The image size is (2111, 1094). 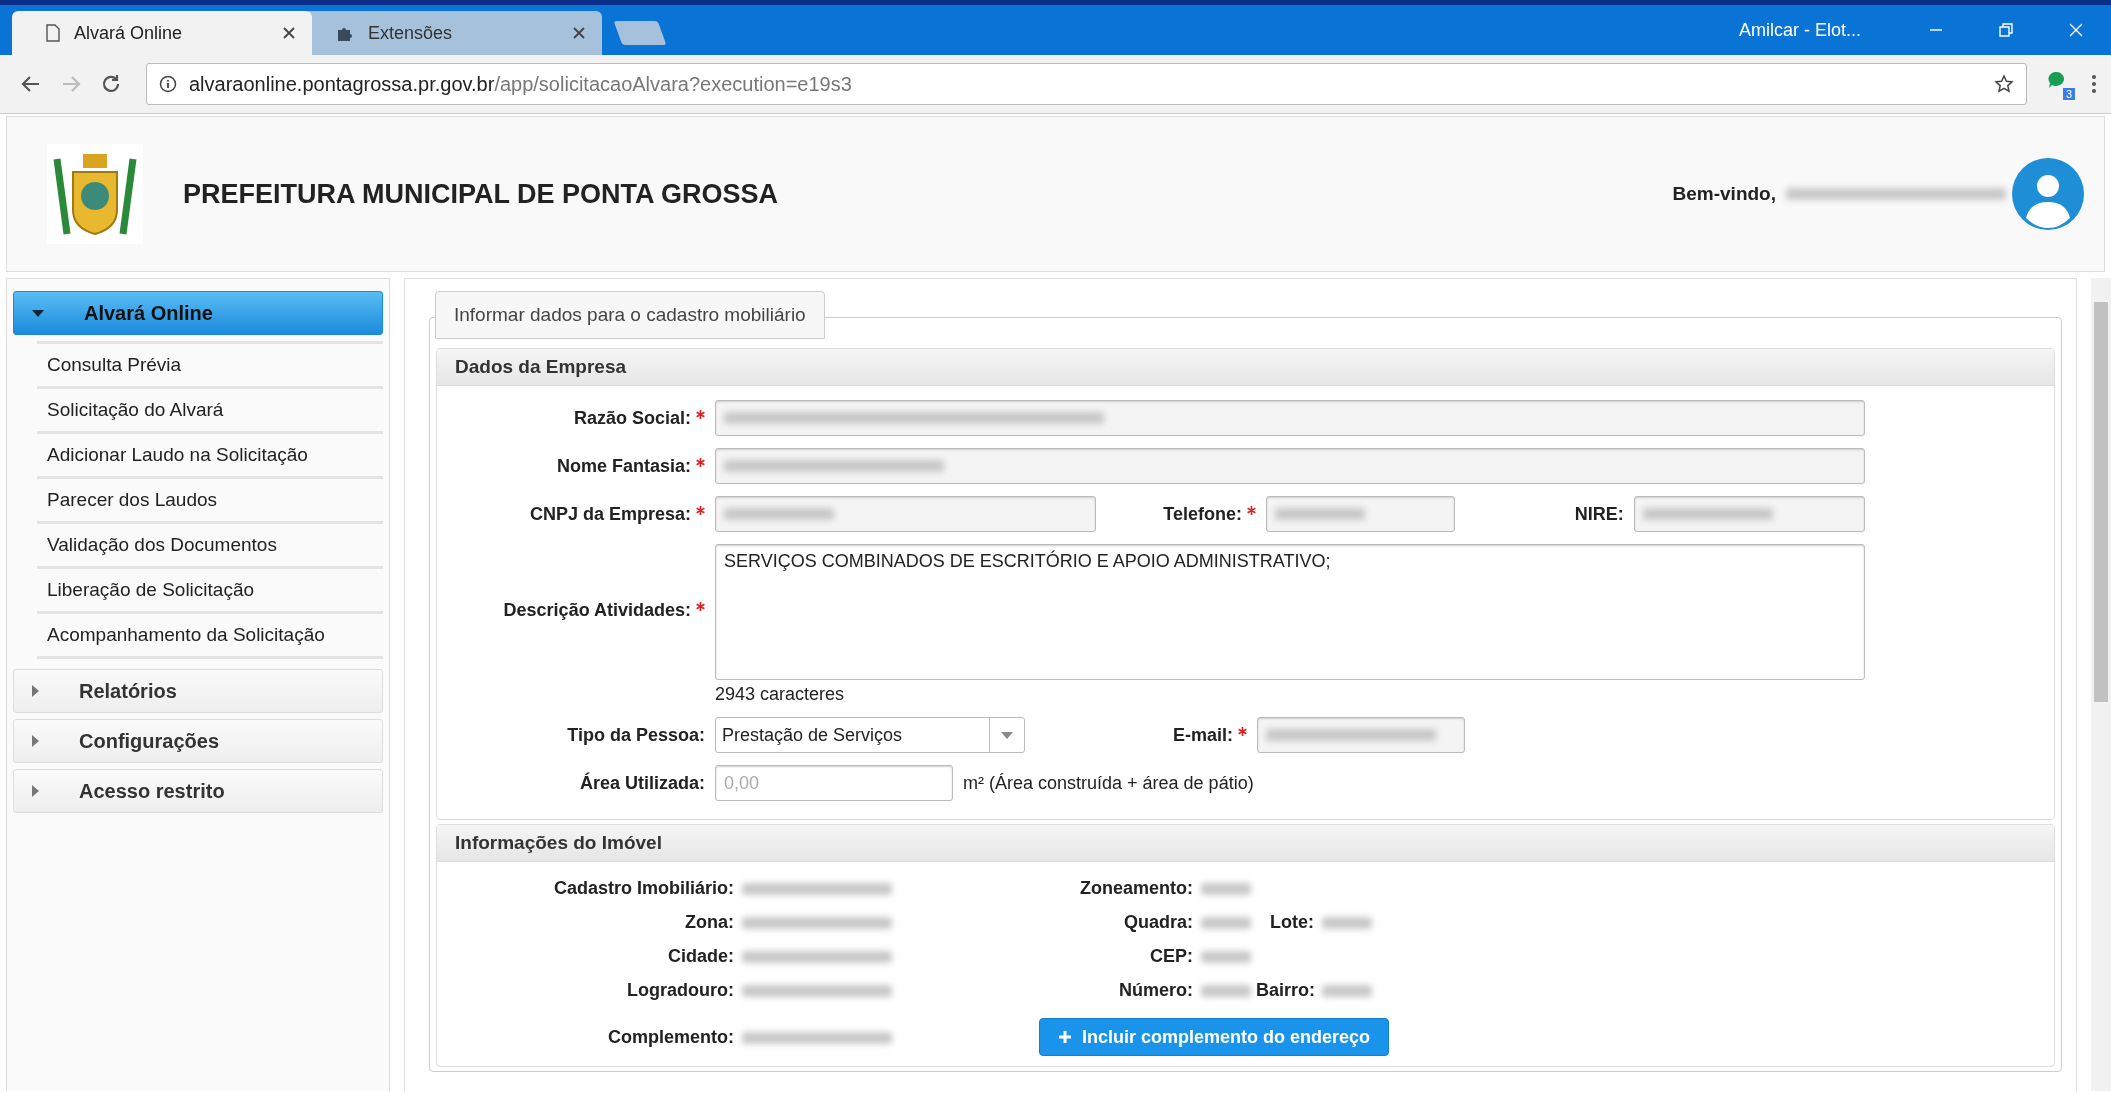 I want to click on menu-icon, so click(x=2094, y=84).